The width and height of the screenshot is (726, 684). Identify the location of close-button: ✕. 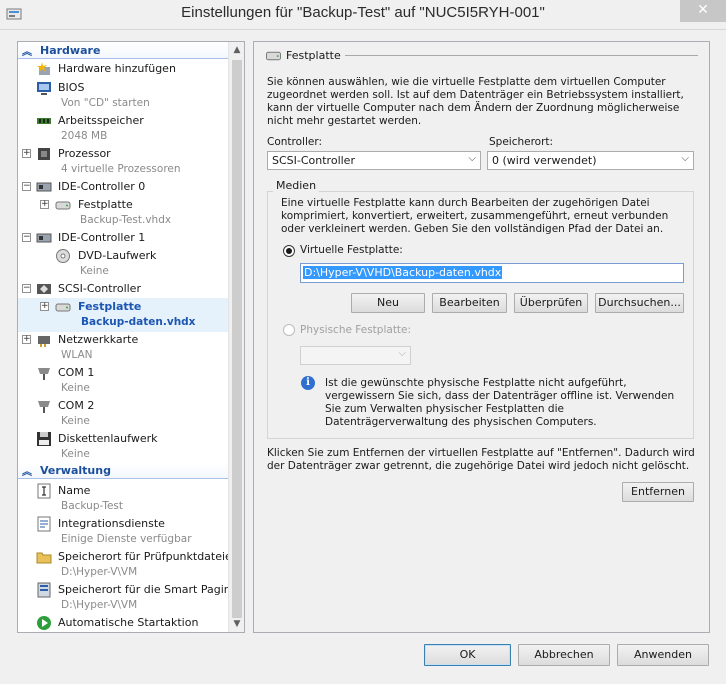
(703, 11).